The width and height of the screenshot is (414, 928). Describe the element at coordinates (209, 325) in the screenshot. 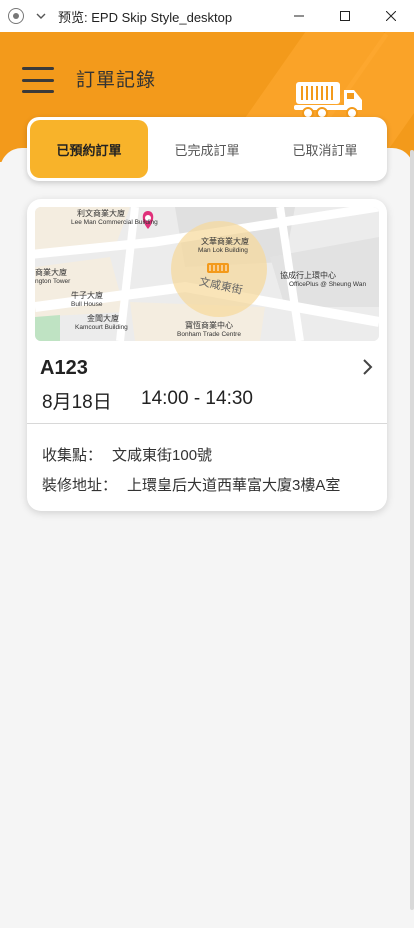

I see `map-label: 寶恆商業中心` at that location.